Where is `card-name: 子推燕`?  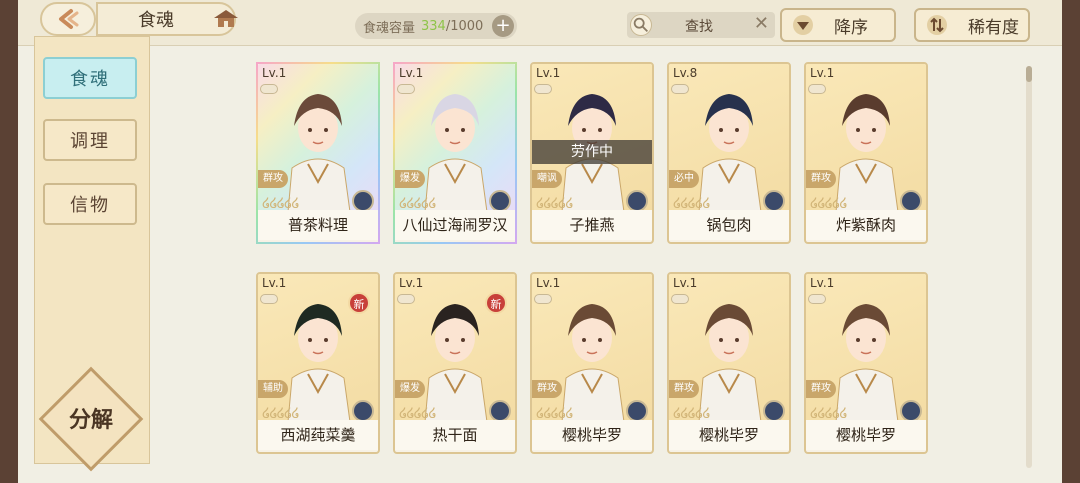
card-name: 子推燕 is located at coordinates (592, 225).